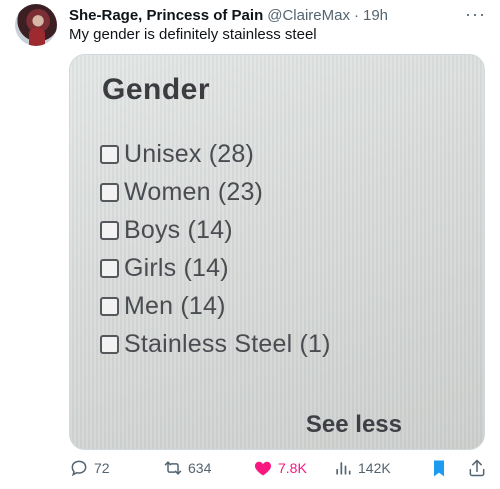  Describe the element at coordinates (79, 468) in the screenshot. I see `reply-icon` at that location.